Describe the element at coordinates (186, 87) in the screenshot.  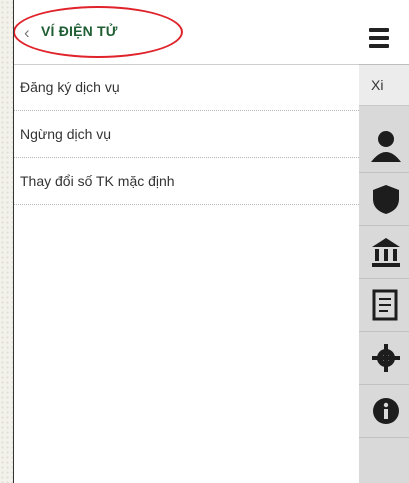
I see `menu-item-register: Đăng ký dịch vụ` at that location.